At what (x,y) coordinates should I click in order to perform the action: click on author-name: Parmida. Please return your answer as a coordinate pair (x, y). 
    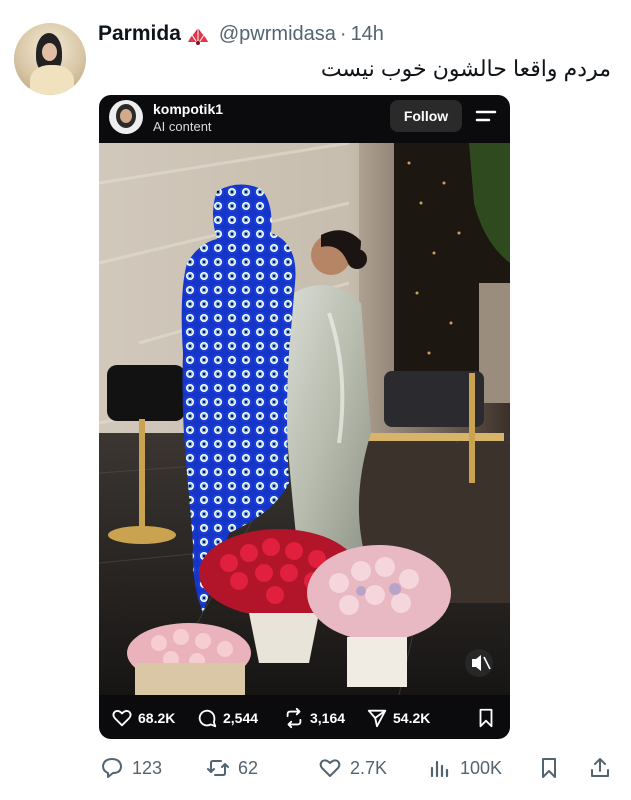
    Looking at the image, I should click on (139, 34).